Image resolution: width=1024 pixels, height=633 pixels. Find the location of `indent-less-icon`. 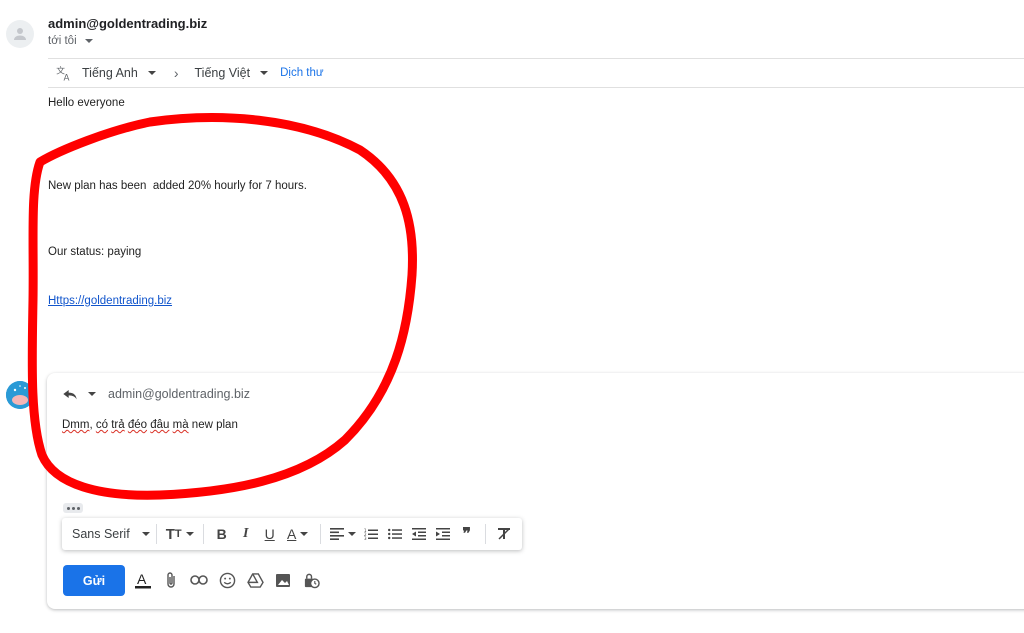

indent-less-icon is located at coordinates (418, 534).